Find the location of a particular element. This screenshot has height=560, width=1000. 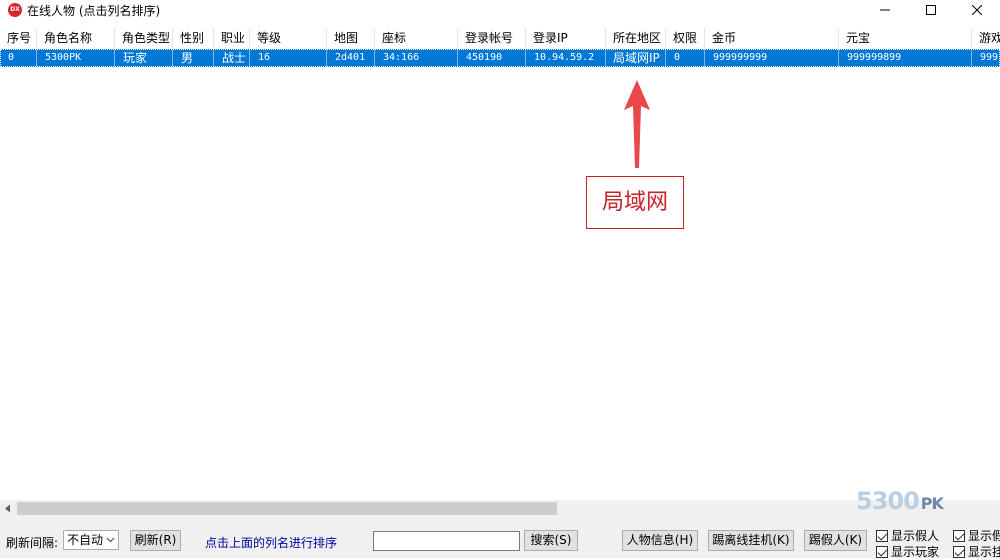

column-header-index: 序号 is located at coordinates (18, 38).